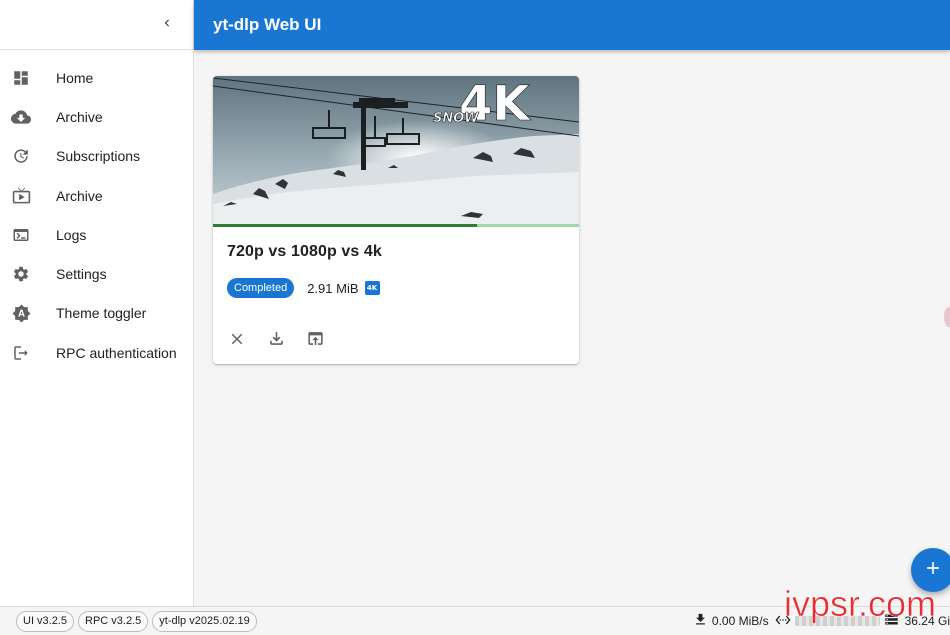 The width and height of the screenshot is (950, 635). Describe the element at coordinates (947, 317) in the screenshot. I see `edge-indicator` at that location.